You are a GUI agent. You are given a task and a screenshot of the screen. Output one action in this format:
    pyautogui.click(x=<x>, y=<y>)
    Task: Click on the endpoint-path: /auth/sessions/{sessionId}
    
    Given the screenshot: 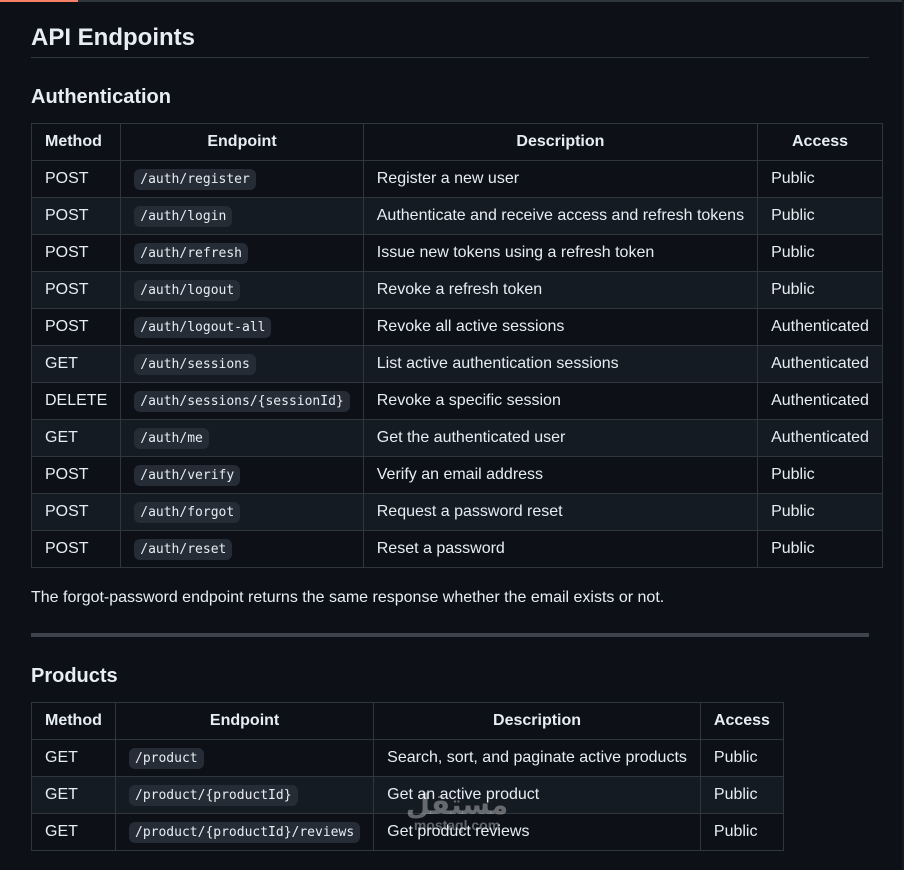 What is the action you would take?
    pyautogui.click(x=242, y=401)
    